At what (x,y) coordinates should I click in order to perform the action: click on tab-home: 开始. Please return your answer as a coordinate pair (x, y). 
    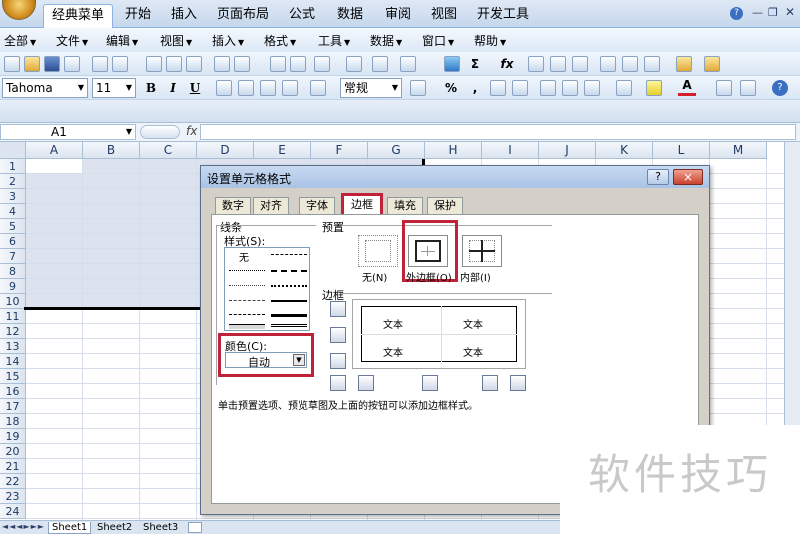
    Looking at the image, I should click on (138, 16).